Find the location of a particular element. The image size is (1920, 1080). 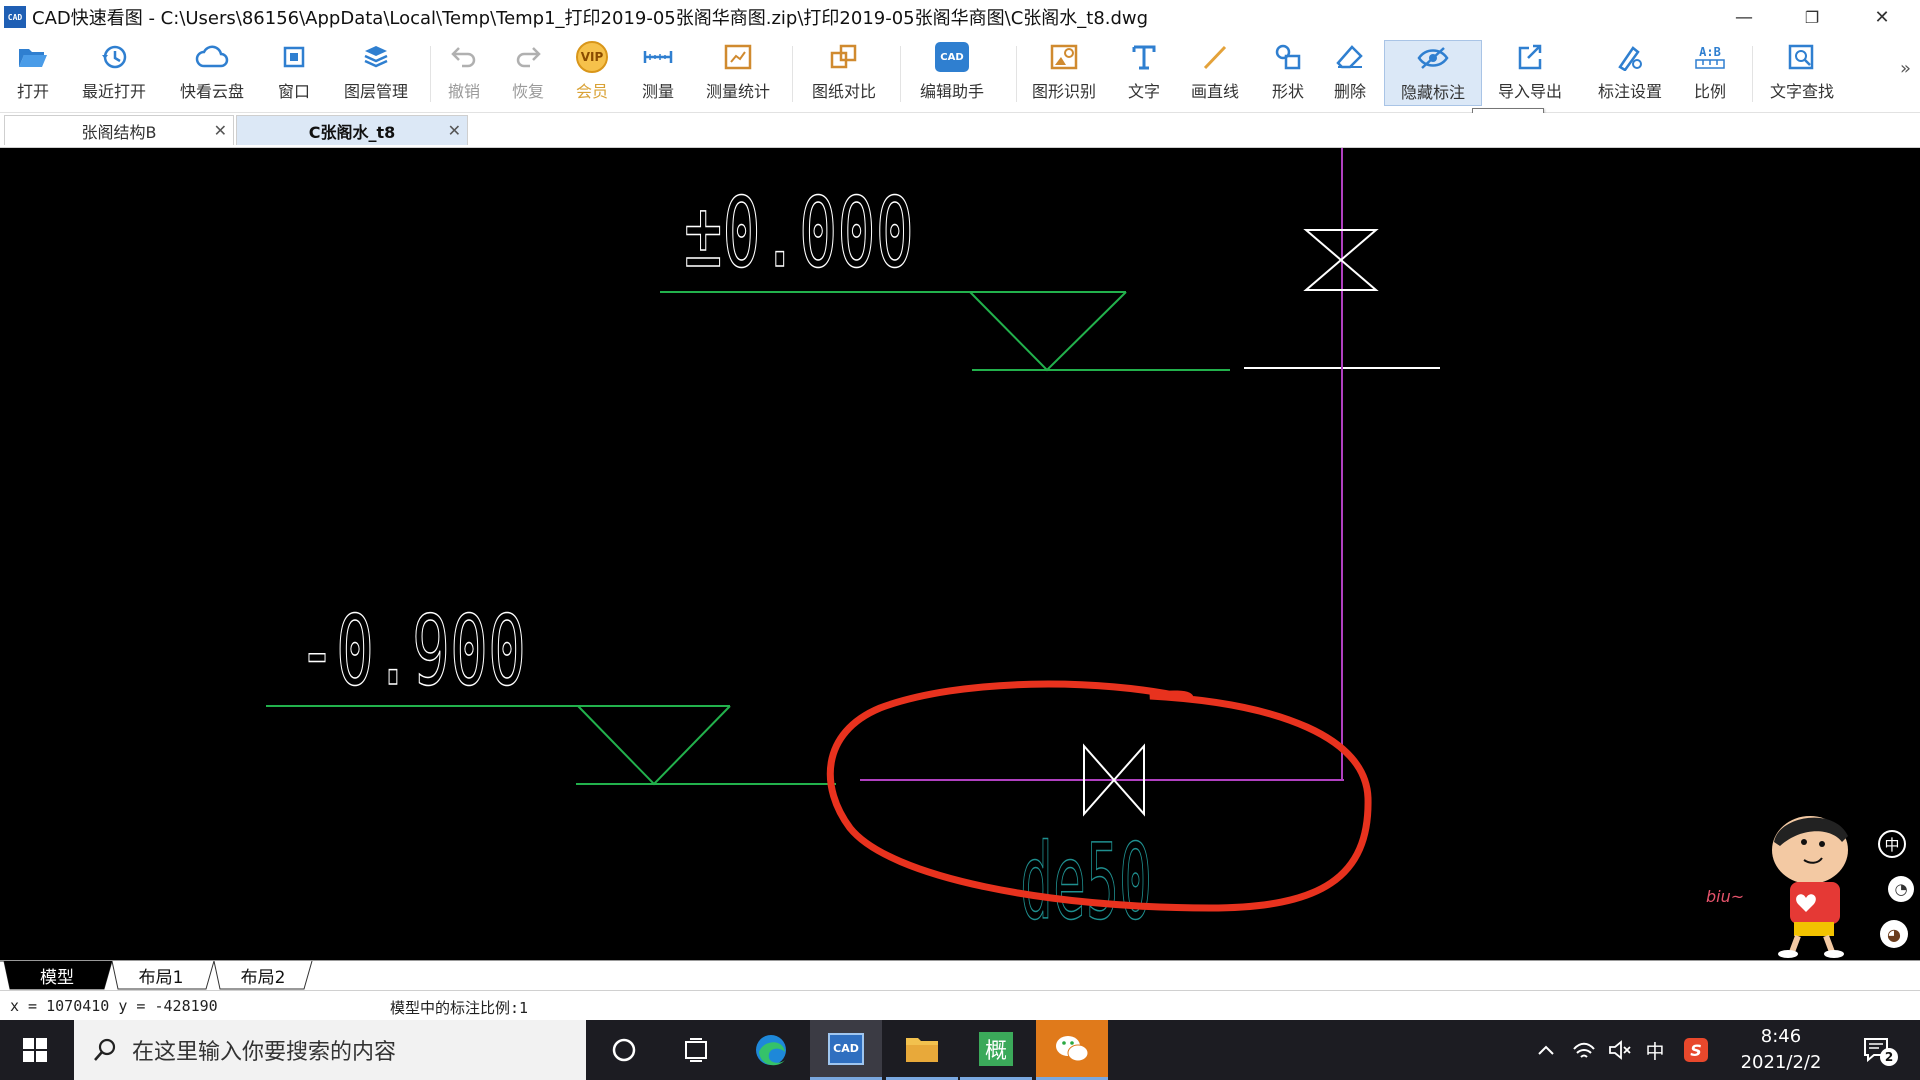

folder-open-icon is located at coordinates (33, 57).